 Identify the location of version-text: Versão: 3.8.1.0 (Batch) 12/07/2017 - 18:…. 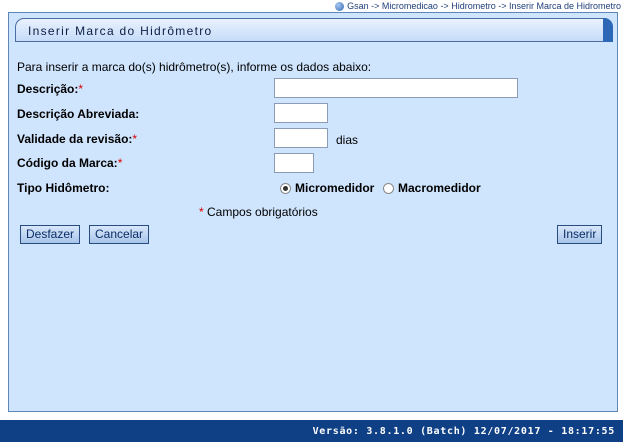
(463, 431).